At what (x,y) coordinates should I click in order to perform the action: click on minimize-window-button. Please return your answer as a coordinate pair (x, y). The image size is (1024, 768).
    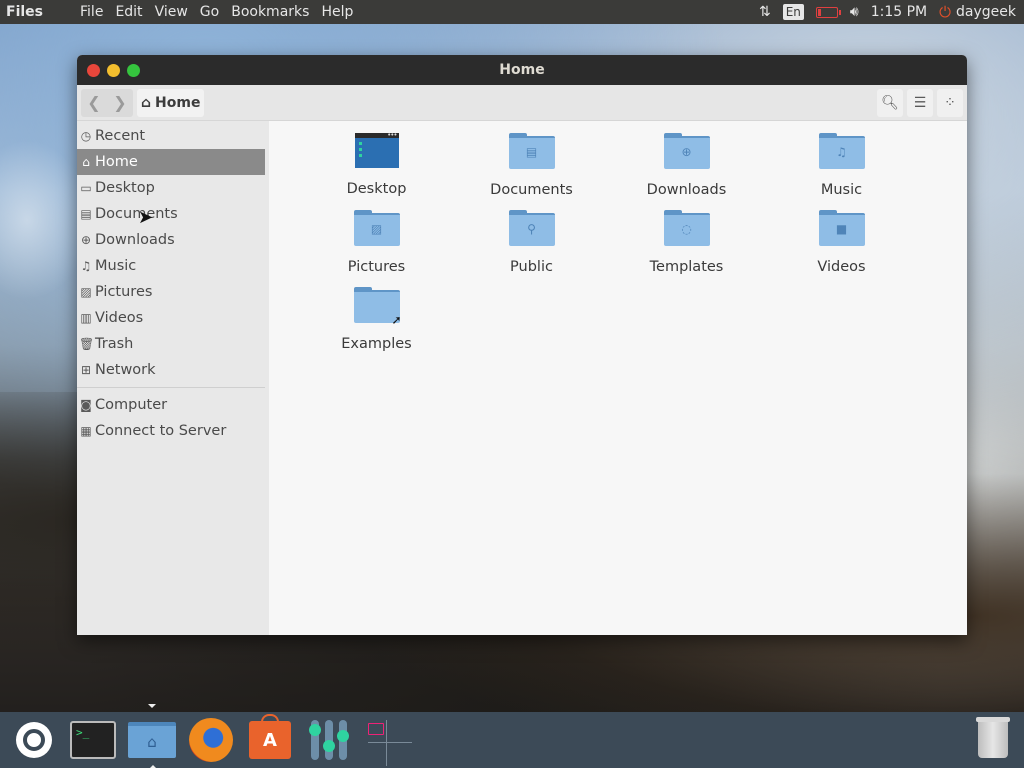
    Looking at the image, I should click on (113, 70).